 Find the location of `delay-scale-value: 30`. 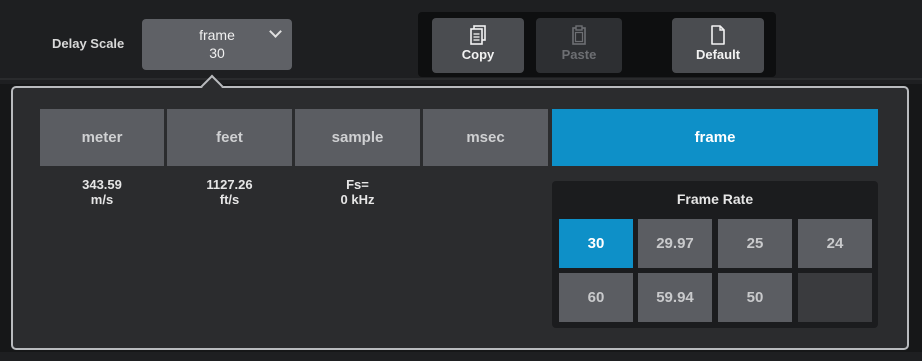

delay-scale-value: 30 is located at coordinates (217, 53).